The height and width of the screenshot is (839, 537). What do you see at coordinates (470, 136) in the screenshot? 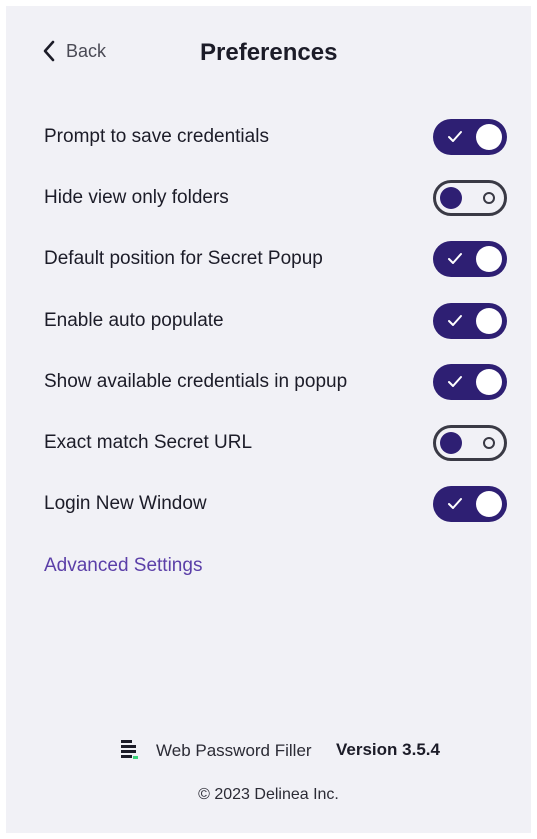
I see `prompt-save-credentials-toggle` at bounding box center [470, 136].